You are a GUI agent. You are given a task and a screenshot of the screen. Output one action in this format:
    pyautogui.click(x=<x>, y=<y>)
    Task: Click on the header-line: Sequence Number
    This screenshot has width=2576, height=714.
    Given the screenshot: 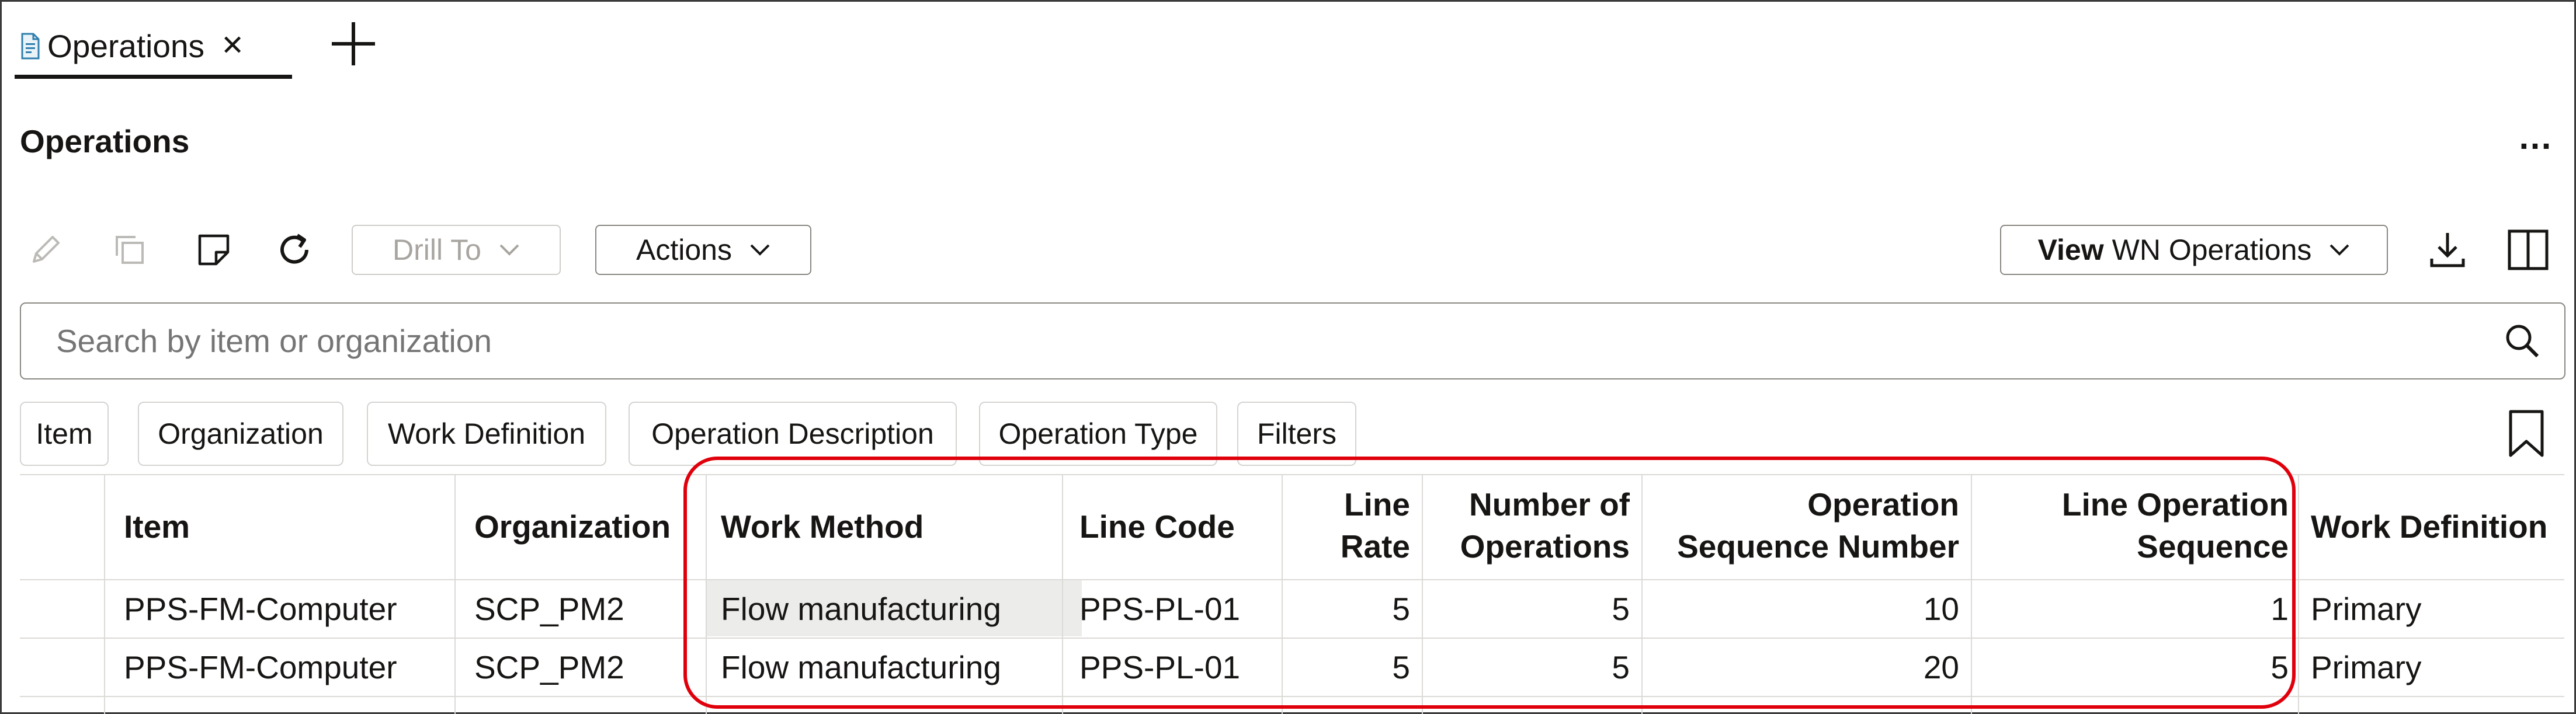 What is the action you would take?
    pyautogui.click(x=1818, y=546)
    